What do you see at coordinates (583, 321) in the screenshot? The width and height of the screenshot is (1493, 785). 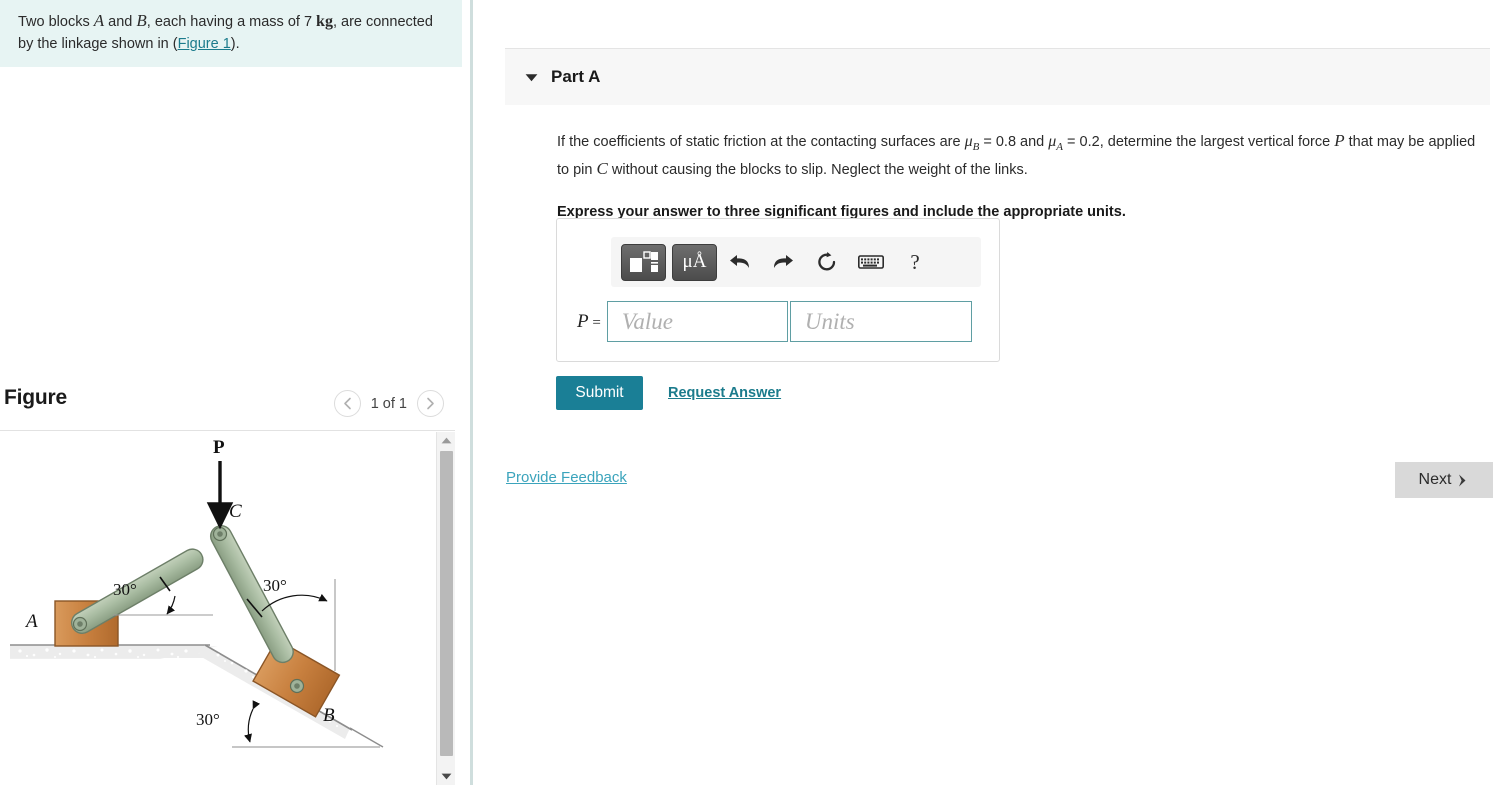 I see `answer-variable: P` at bounding box center [583, 321].